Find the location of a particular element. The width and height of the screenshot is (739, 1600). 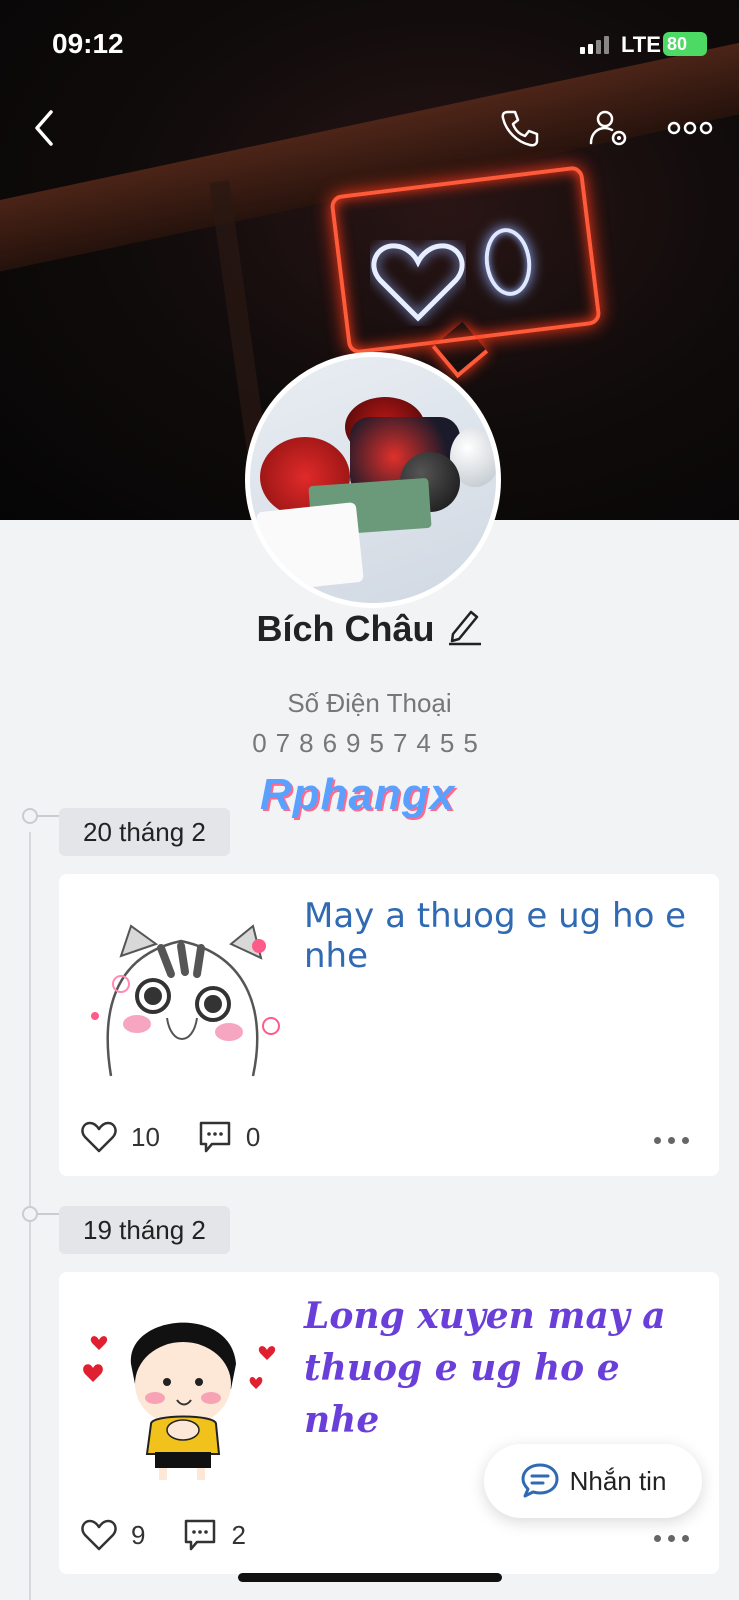

home-indicator is located at coordinates (370, 1577).